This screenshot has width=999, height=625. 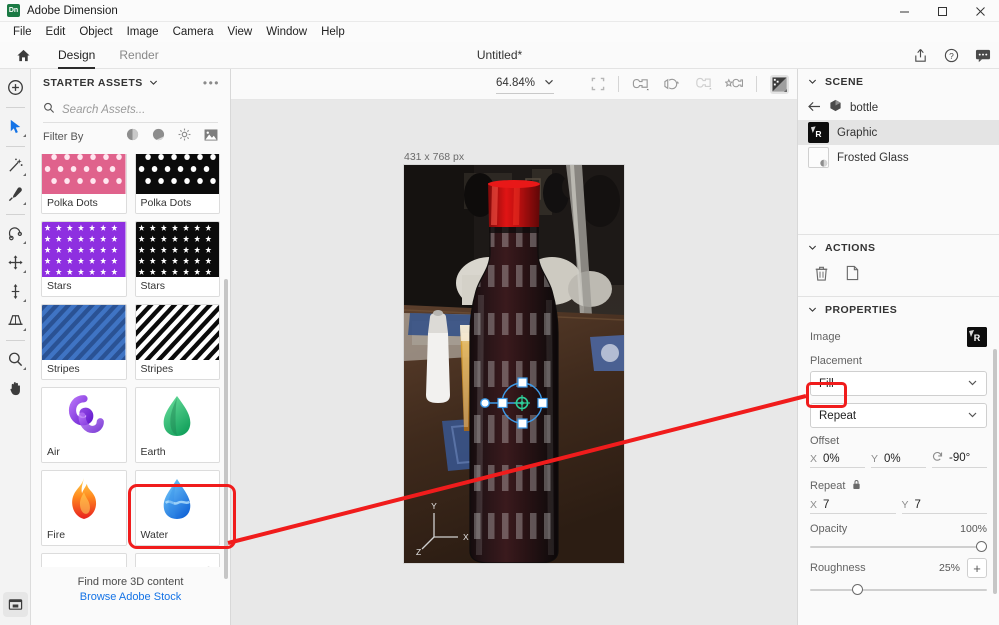 What do you see at coordinates (951, 55) in the screenshot?
I see `help-icon: ?` at bounding box center [951, 55].